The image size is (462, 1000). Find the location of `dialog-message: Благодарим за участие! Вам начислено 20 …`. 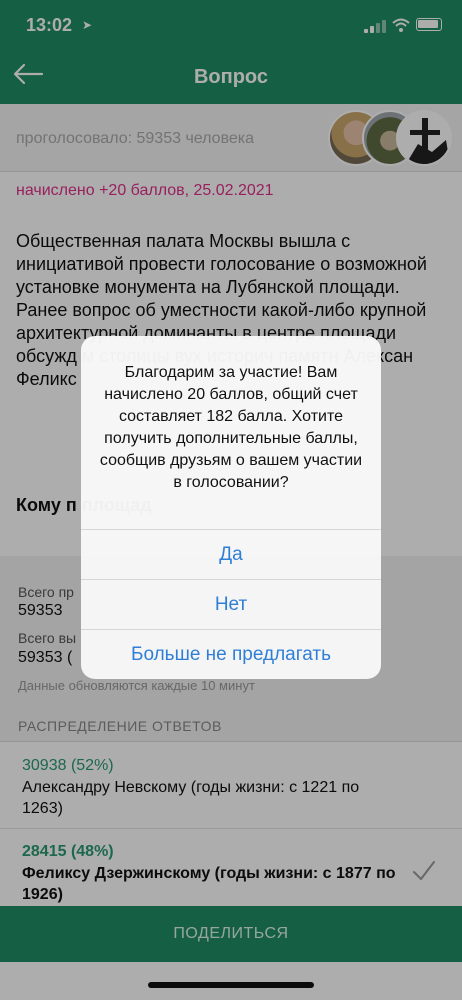

dialog-message: Благодарим за участие! Вам начислено 20 … is located at coordinates (231, 427).